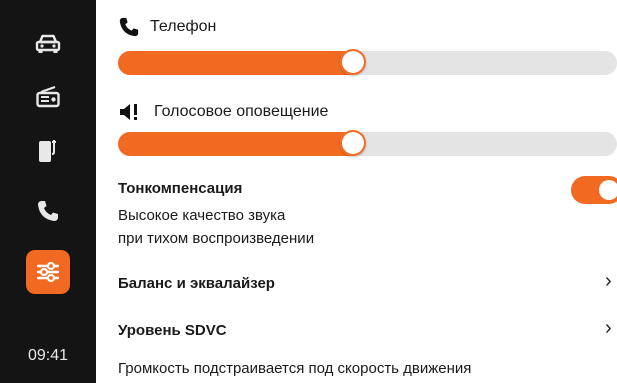  Describe the element at coordinates (128, 112) in the screenshot. I see `speaker-alert-icon` at that location.